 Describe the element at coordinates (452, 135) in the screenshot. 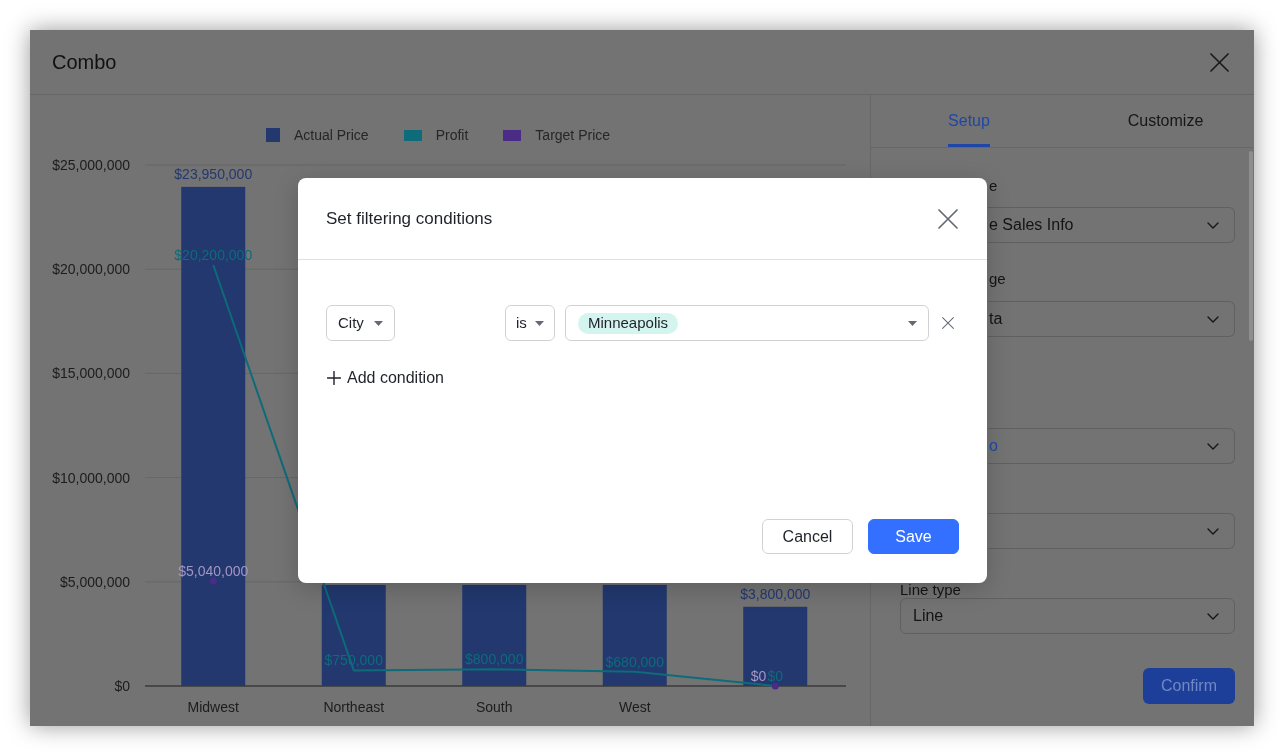

I see `legend-label: Profit` at that location.